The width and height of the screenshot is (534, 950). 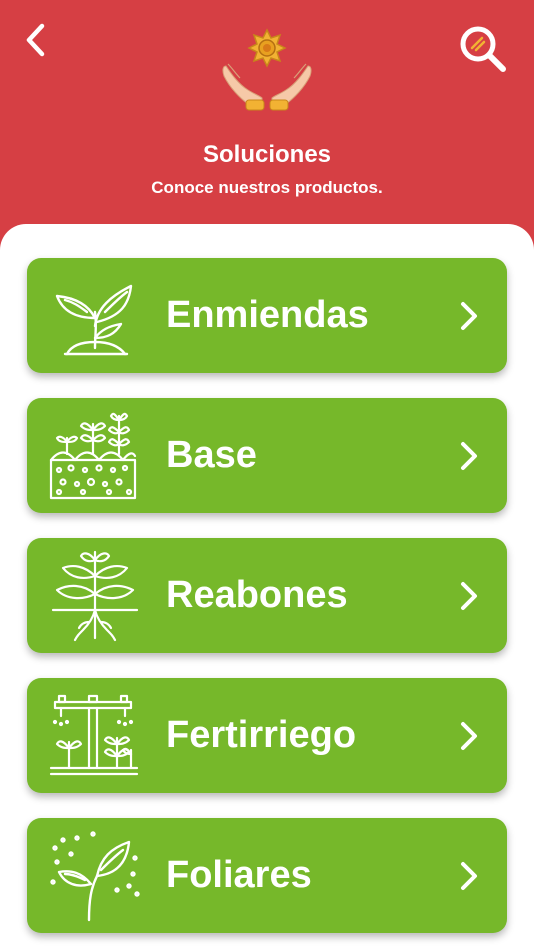 I want to click on page-title: Soluciones, so click(x=267, y=154).